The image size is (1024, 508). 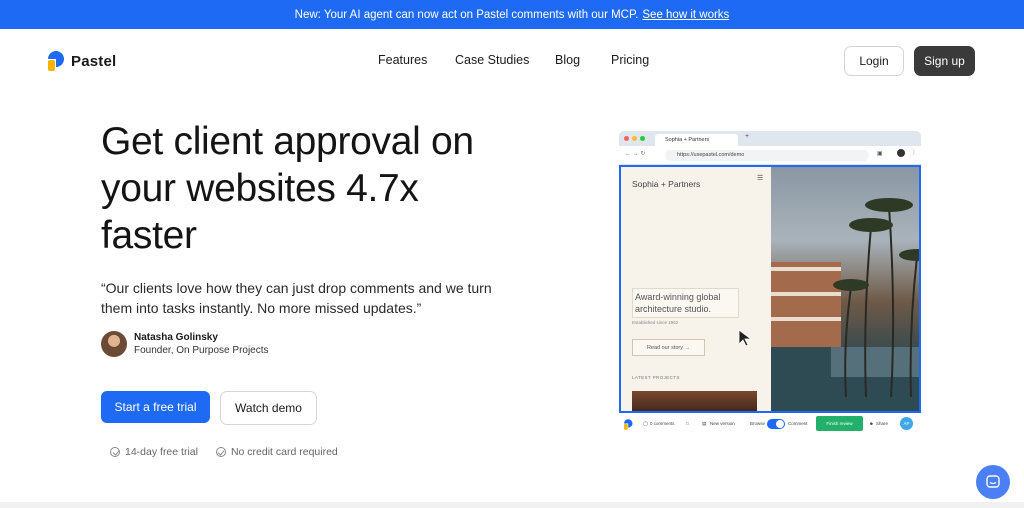 I want to click on nav-link-blog: Blog, so click(x=583, y=60).